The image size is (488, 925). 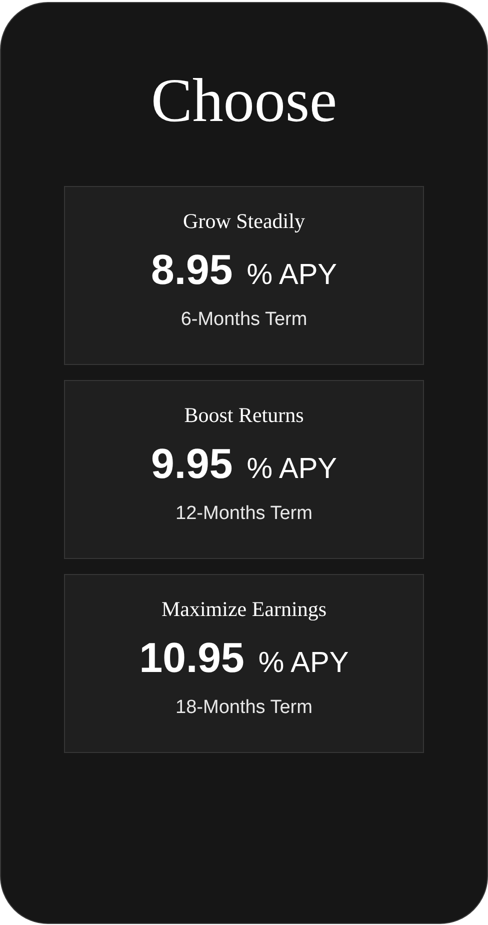 I want to click on term-label: 18-Months Term, so click(x=244, y=708).